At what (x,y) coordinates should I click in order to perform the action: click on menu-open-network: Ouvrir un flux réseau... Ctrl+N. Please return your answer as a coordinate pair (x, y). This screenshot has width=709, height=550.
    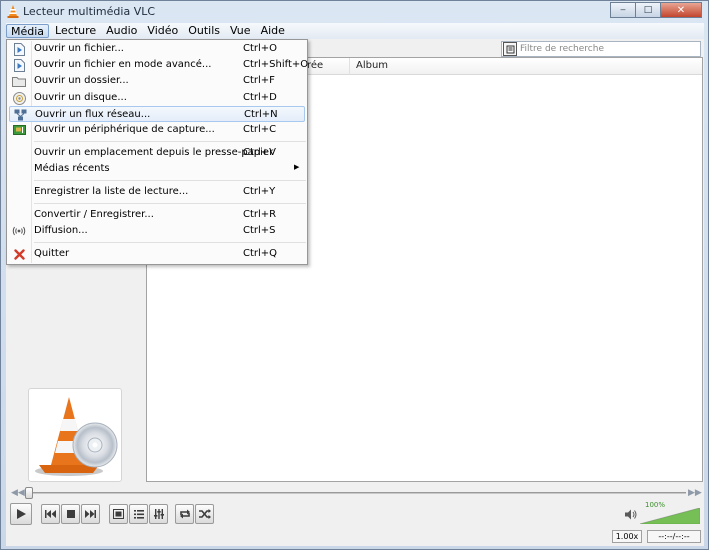
    Looking at the image, I should click on (157, 114).